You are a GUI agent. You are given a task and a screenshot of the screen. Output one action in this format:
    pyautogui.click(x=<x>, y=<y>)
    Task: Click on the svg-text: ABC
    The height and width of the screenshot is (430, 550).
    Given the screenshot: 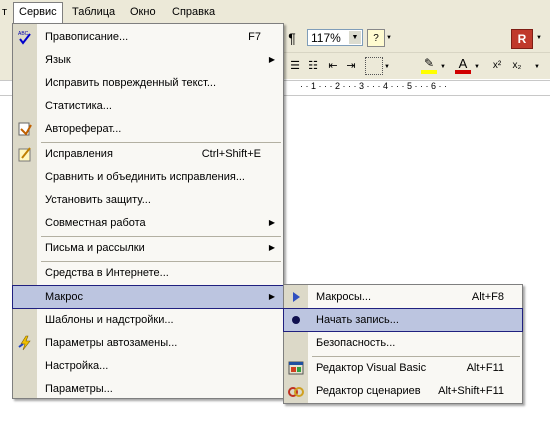 What is the action you would take?
    pyautogui.click(x=23, y=34)
    